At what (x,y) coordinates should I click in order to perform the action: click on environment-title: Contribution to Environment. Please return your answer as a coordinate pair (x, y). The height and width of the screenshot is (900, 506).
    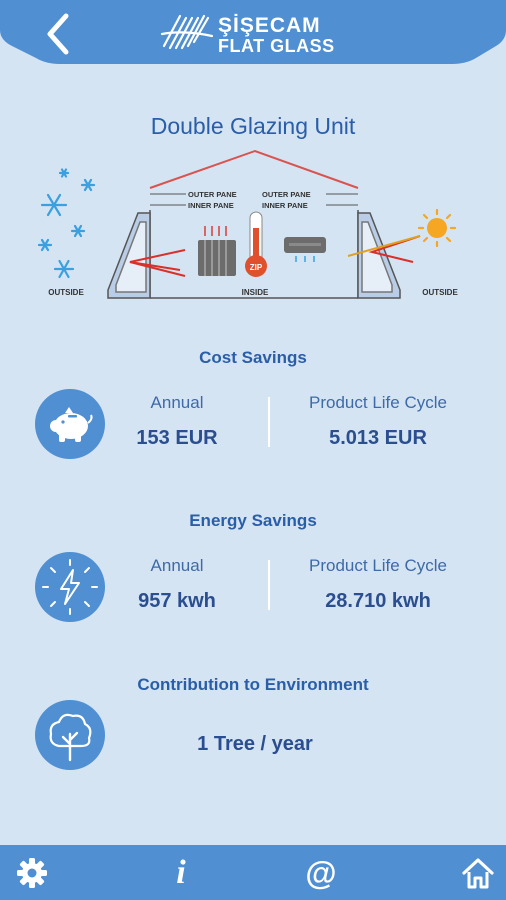
    Looking at the image, I should click on (253, 684).